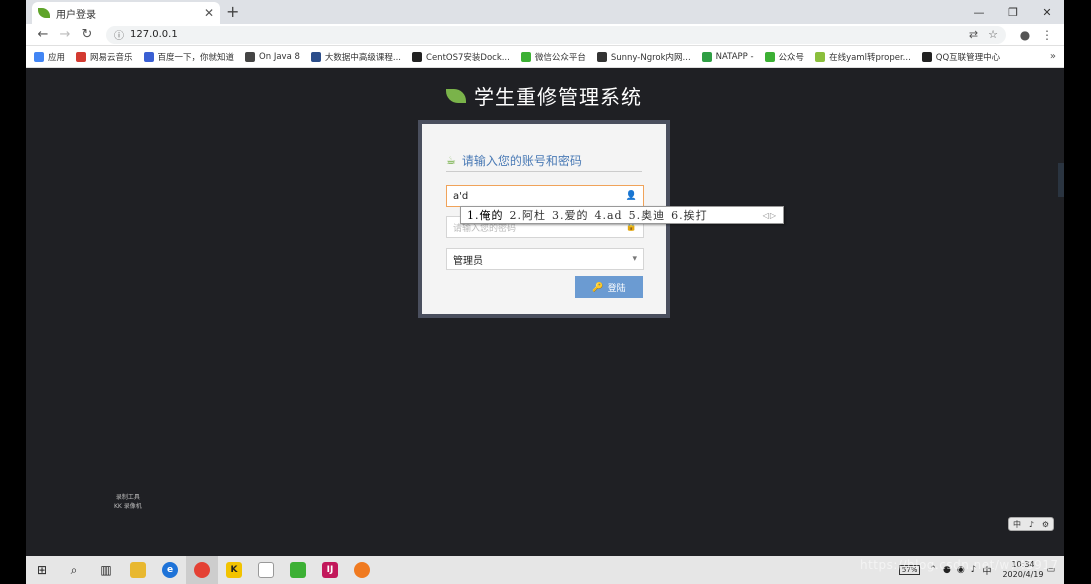 This screenshot has height=584, width=1091. I want to click on role-select: 管理员 ▾, so click(545, 259).